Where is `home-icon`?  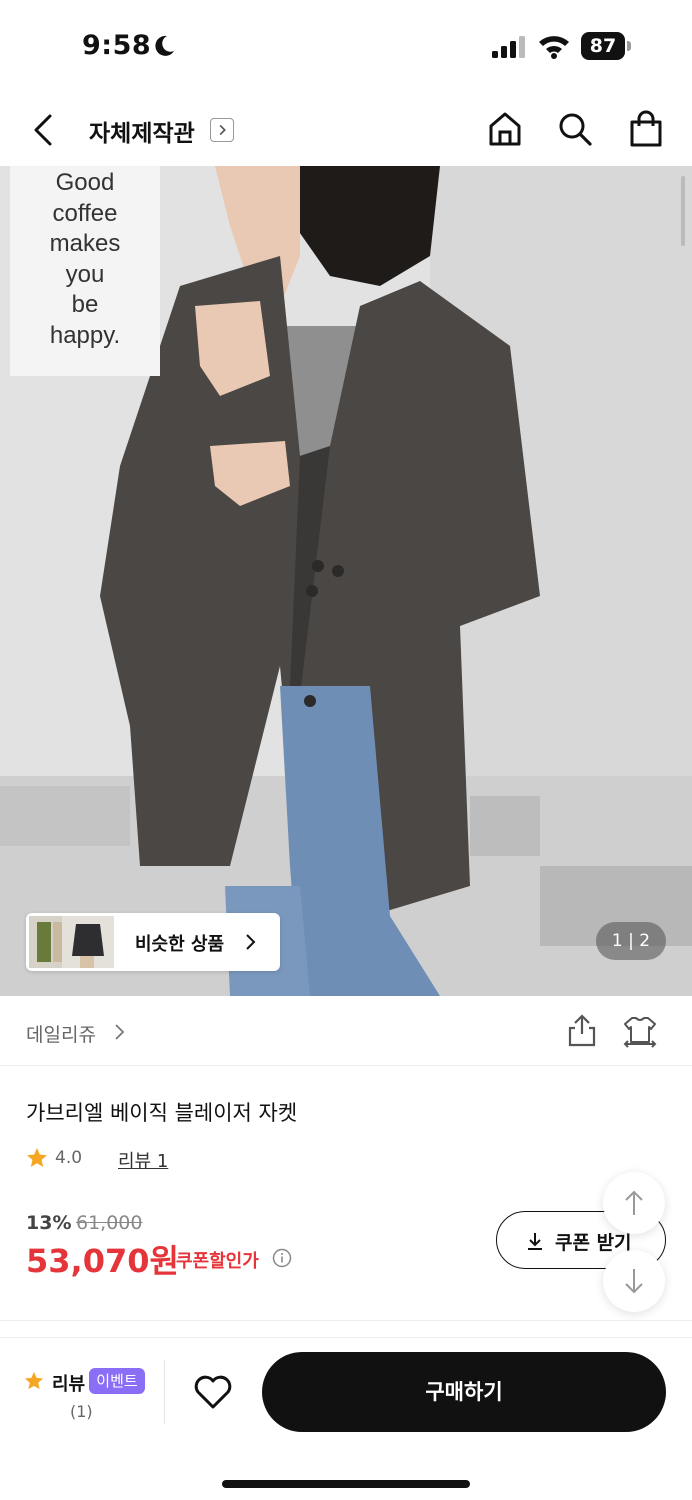 home-icon is located at coordinates (505, 129).